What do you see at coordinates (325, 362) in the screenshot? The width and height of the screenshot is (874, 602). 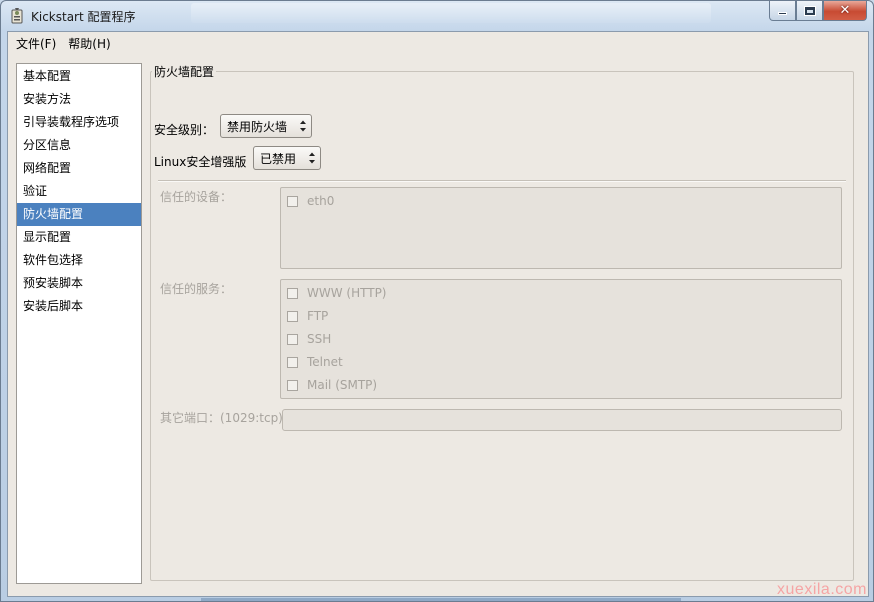 I see `service-label: Telnet` at bounding box center [325, 362].